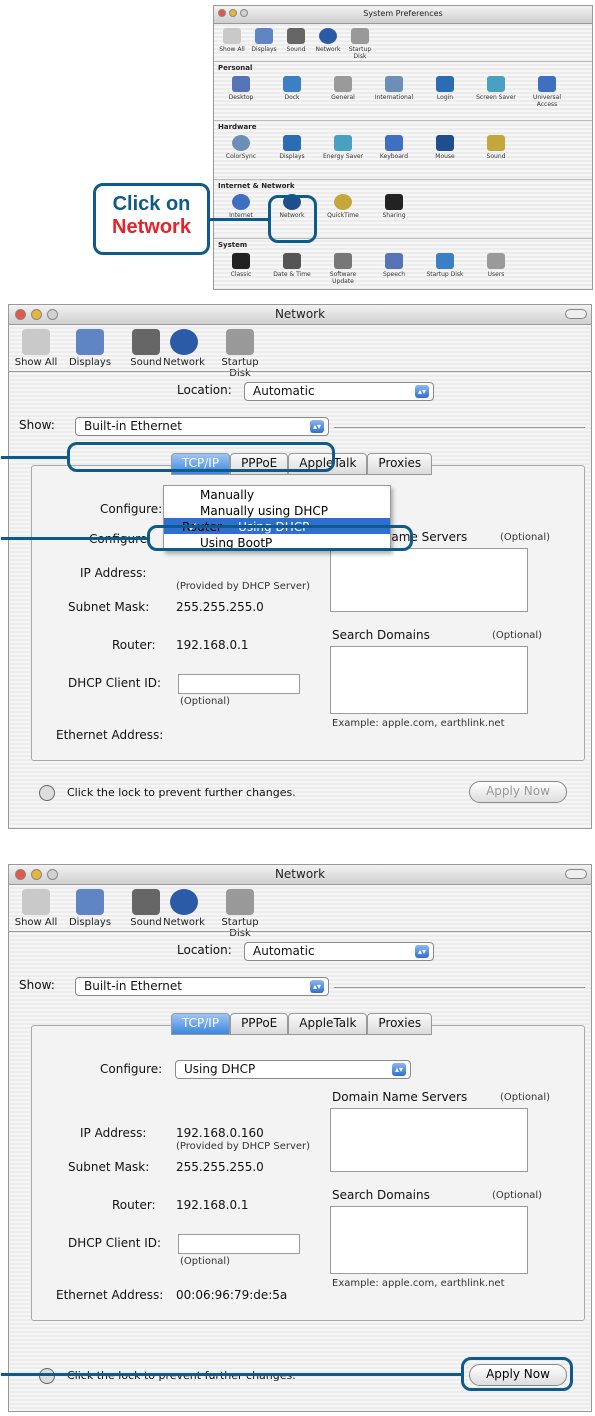 This screenshot has height=1416, width=595. Describe the element at coordinates (241, 156) in the screenshot. I see `pref-label: ColorSync` at that location.